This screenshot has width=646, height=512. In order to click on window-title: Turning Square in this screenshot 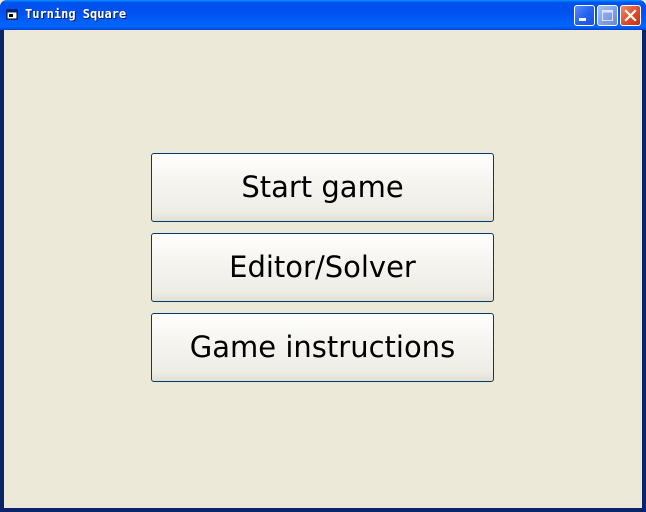, I will do `click(76, 14)`.